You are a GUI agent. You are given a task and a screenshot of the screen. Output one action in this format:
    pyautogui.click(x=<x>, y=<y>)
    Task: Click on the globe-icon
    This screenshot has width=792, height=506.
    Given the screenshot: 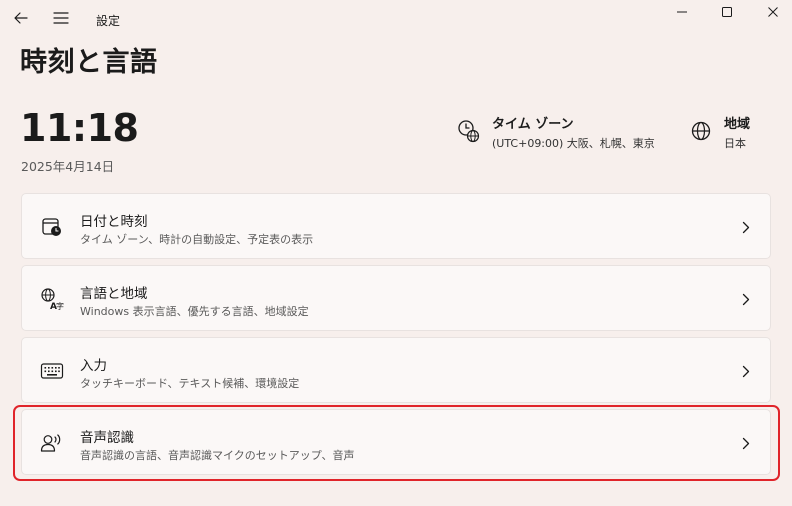 What is the action you would take?
    pyautogui.click(x=701, y=131)
    